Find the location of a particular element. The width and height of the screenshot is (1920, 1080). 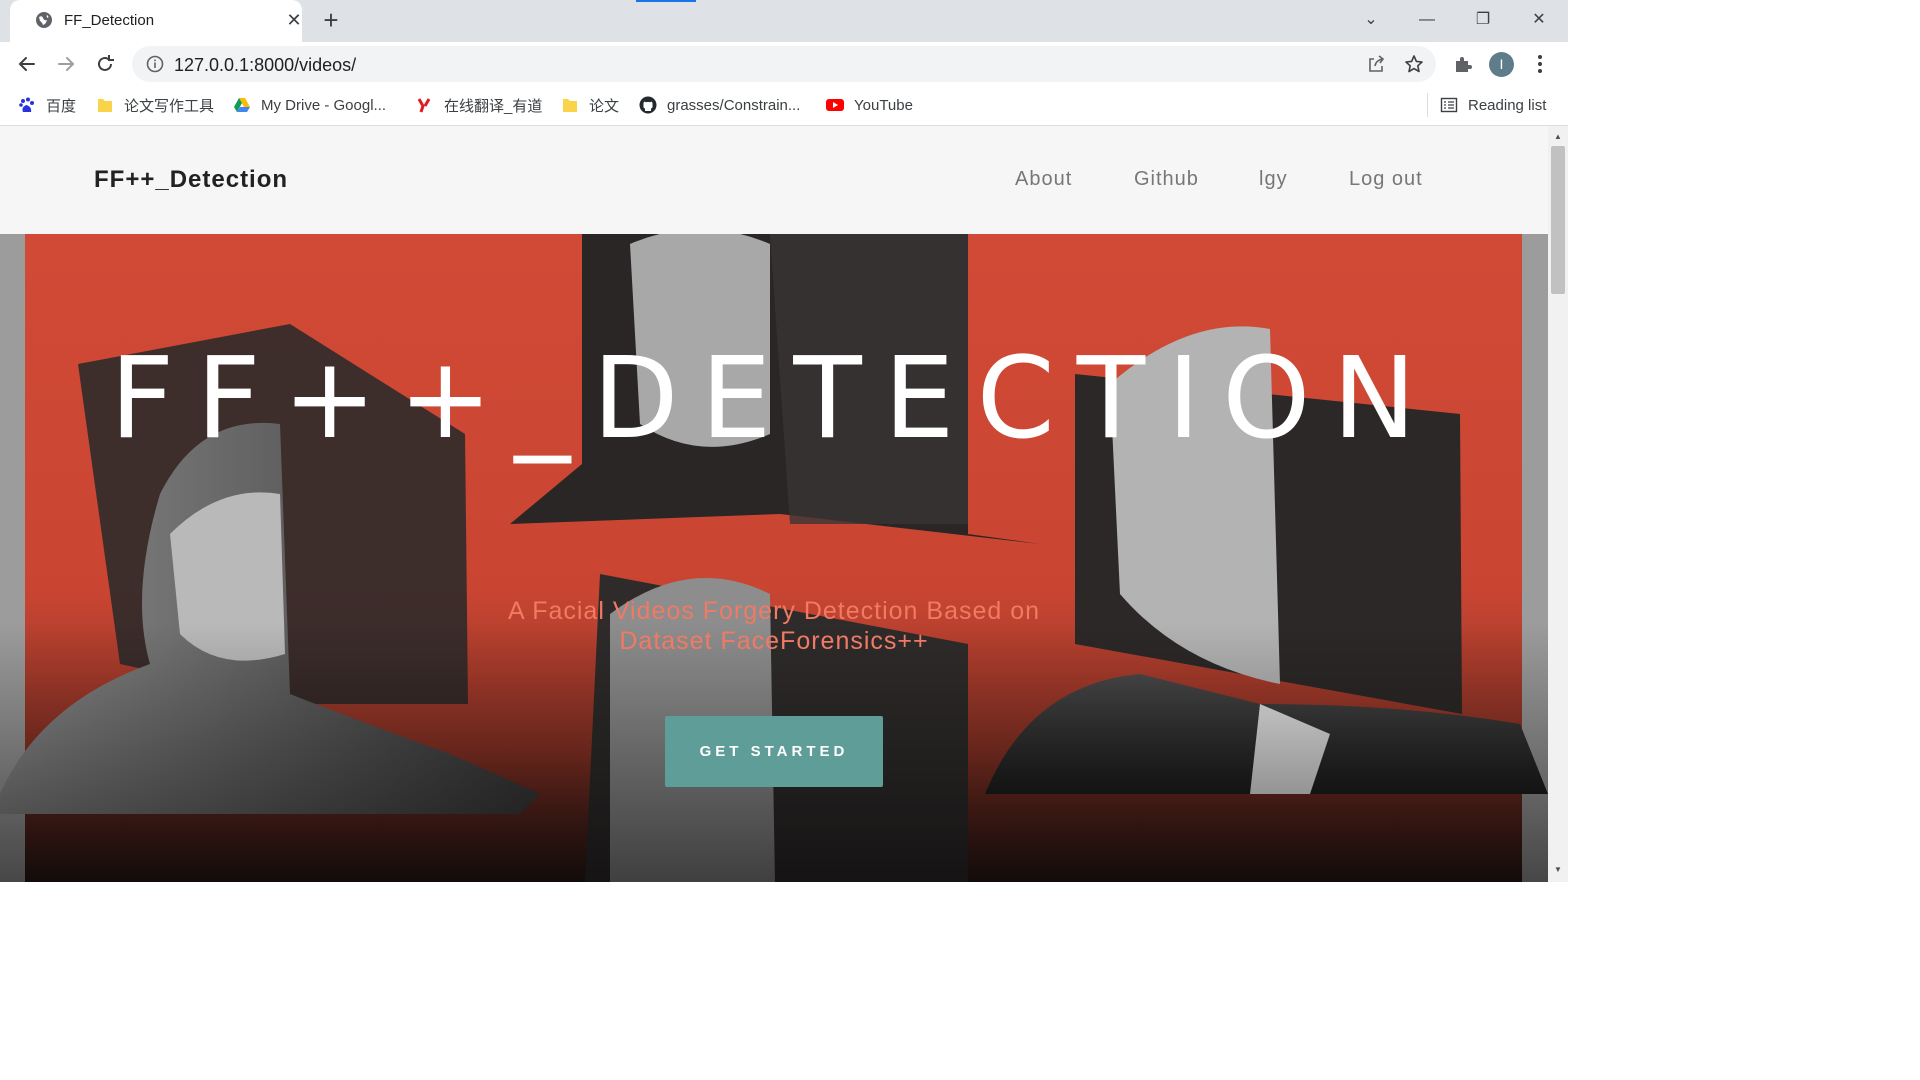

google-drive-icon is located at coordinates (242, 105).